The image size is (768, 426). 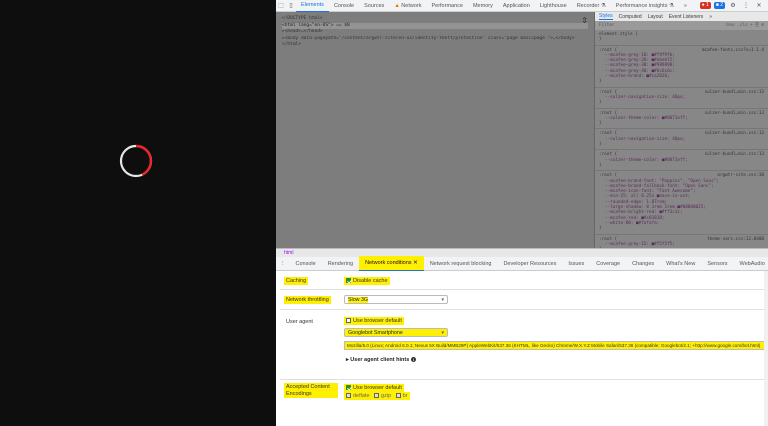 What do you see at coordinates (391, 263) in the screenshot?
I see `drawer-tab-network-conditions: Network conditions ✕` at bounding box center [391, 263].